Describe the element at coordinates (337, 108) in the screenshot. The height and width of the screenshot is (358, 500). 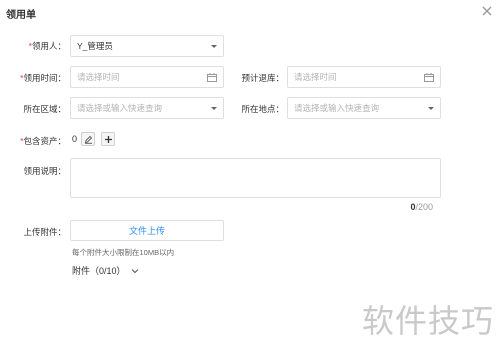
I see `location-placeholder: 请选择或输入快速查询` at that location.